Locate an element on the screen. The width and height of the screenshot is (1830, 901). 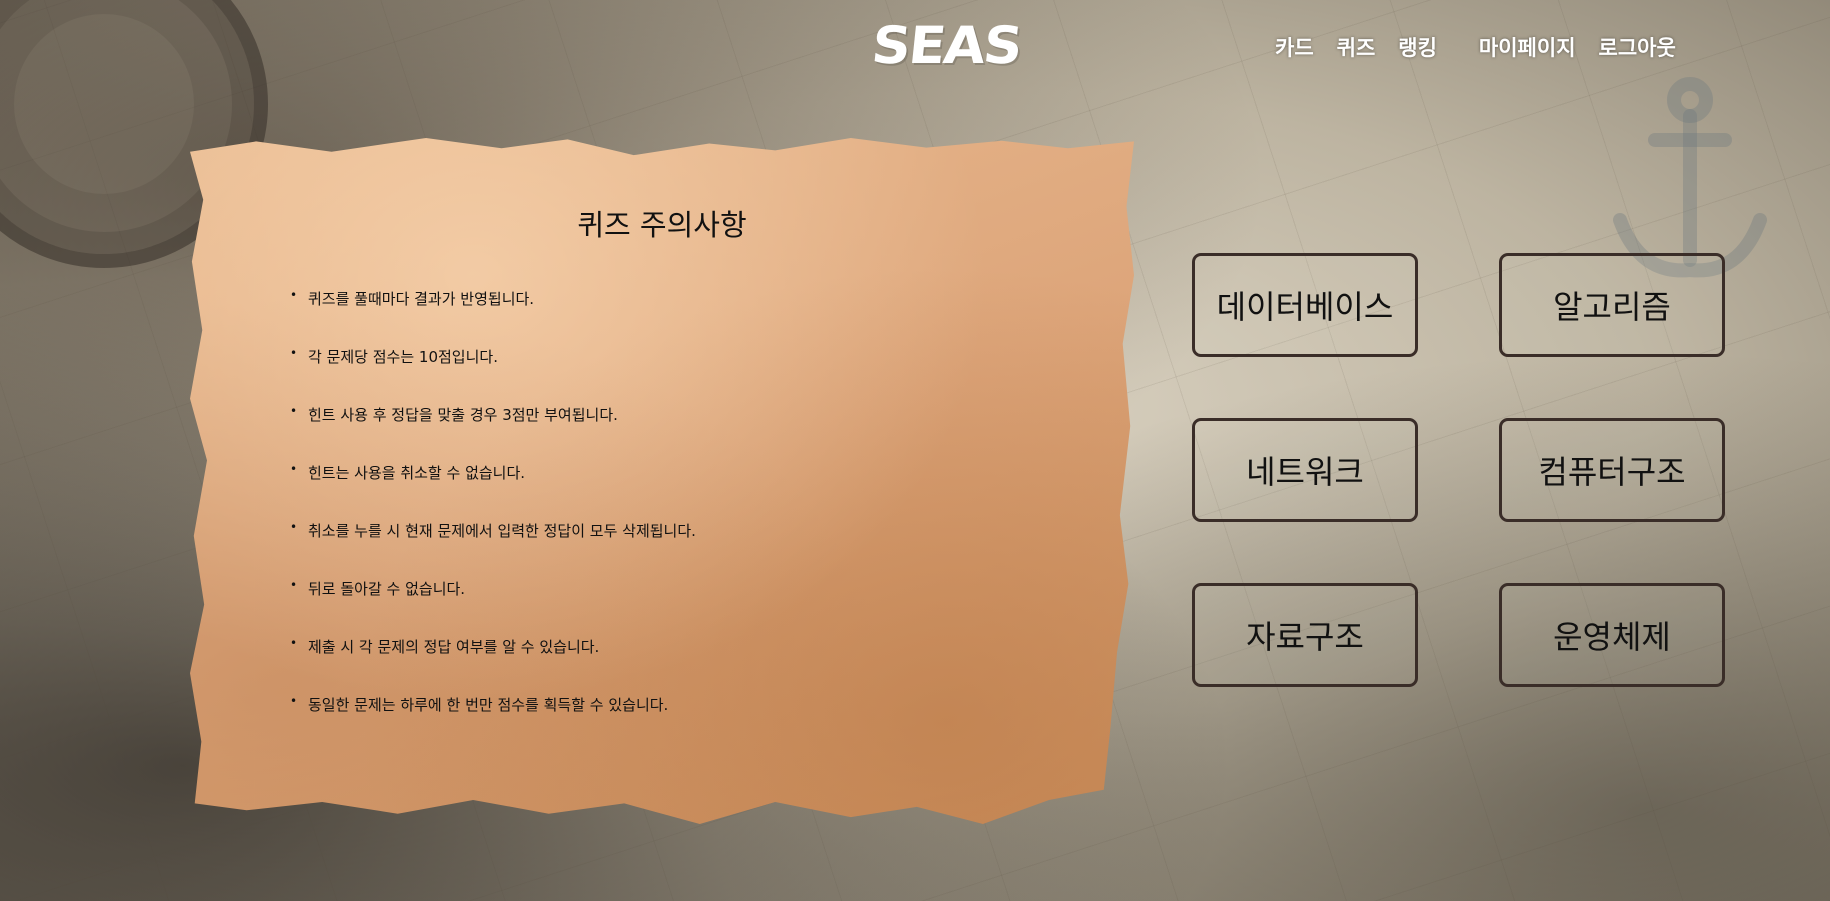
nav-mypage-link: 마이페이지 is located at coordinates (1527, 47).